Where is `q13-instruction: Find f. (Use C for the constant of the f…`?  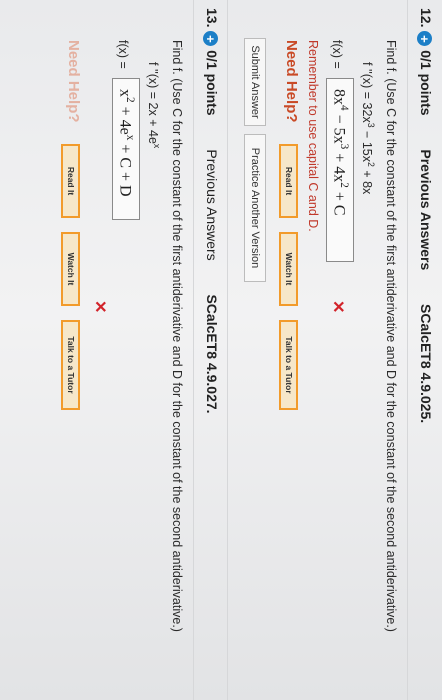
q13-instruction: Find f. (Use C for the constant of the f… is located at coordinates (177, 336).